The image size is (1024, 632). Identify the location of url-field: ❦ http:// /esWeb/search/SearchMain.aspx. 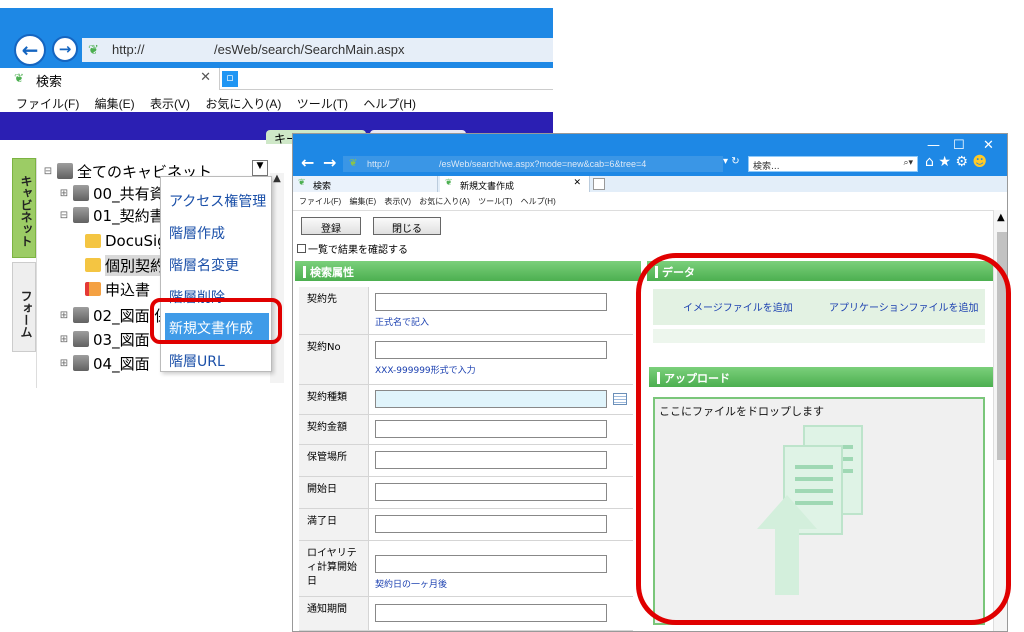
(317, 50).